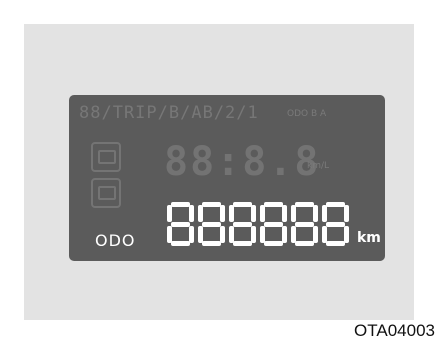 The width and height of the screenshot is (435, 343). What do you see at coordinates (258, 224) in the screenshot?
I see `odometer-digits` at bounding box center [258, 224].